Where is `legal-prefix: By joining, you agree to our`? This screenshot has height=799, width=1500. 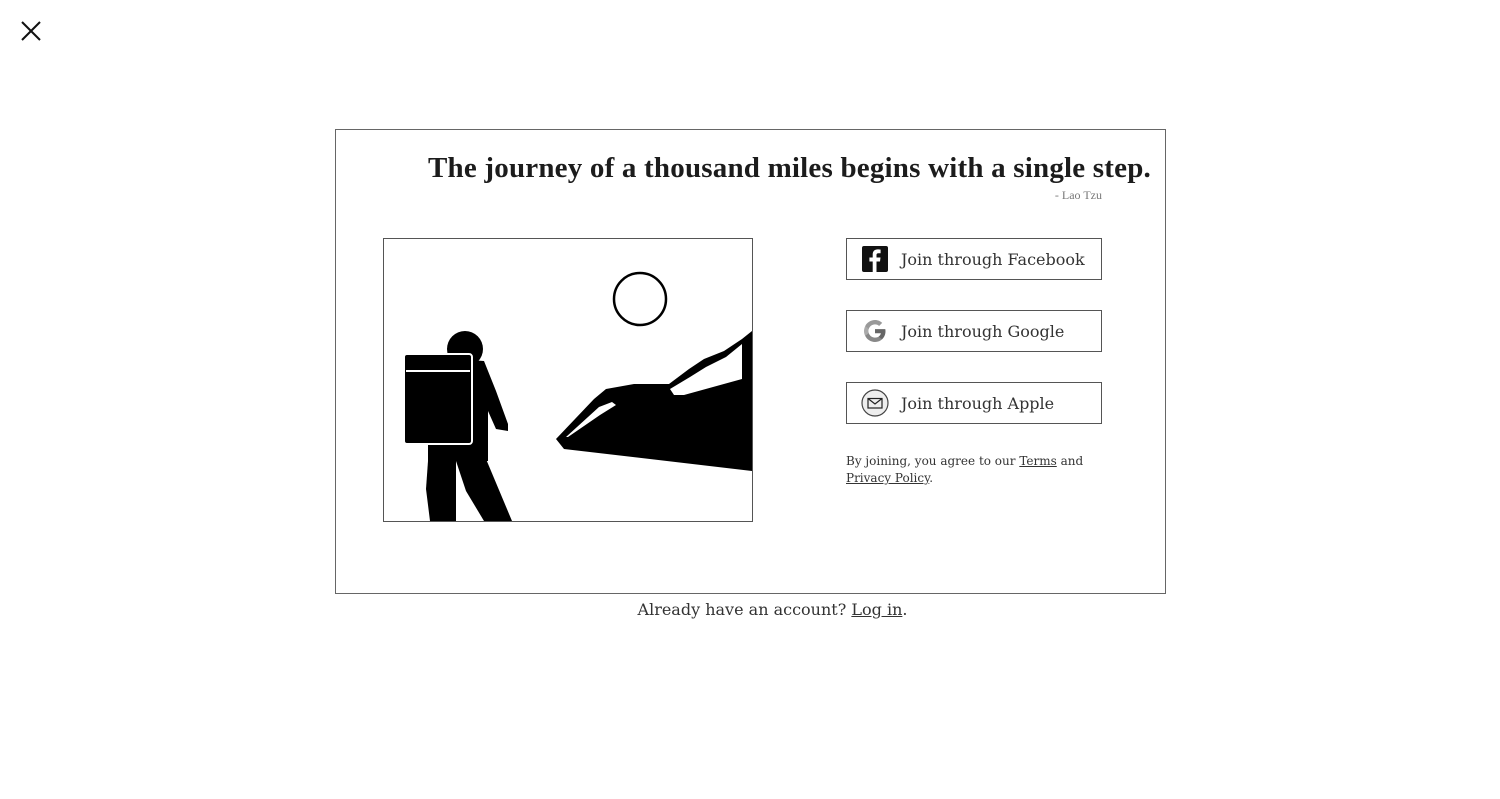 legal-prefix: By joining, you agree to our is located at coordinates (933, 461).